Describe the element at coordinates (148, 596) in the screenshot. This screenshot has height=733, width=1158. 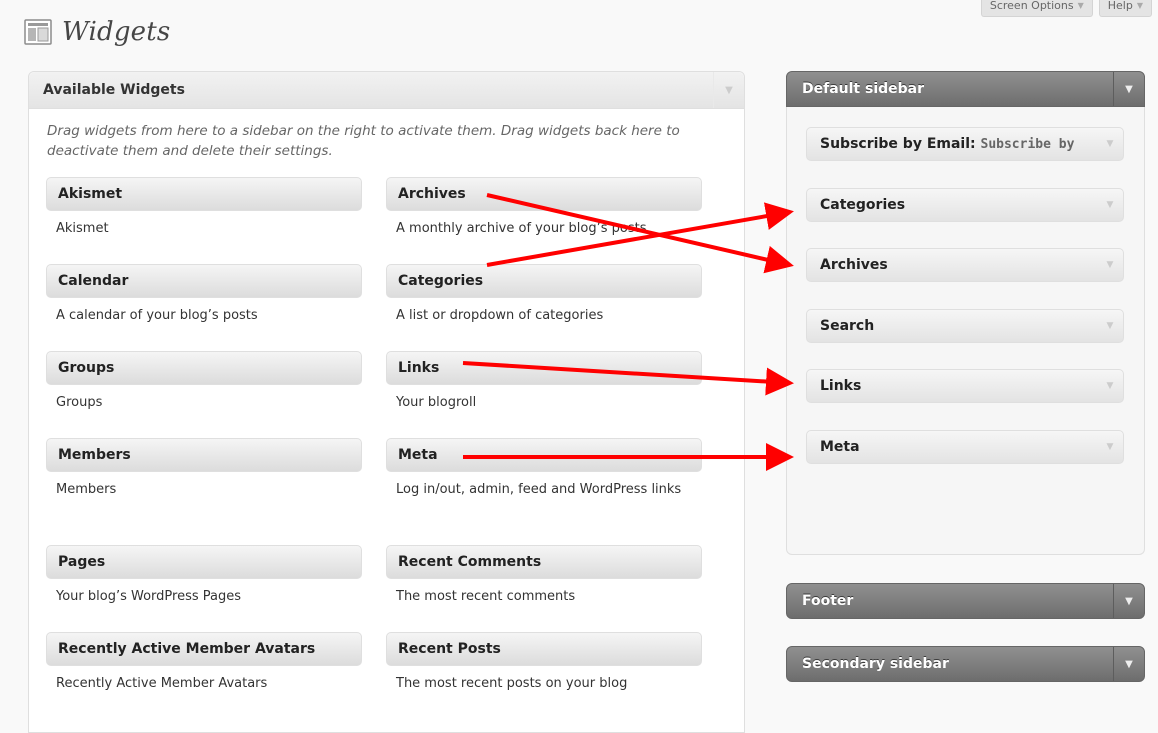
I see `widget-description: Your blog’s WordPress Pages` at that location.